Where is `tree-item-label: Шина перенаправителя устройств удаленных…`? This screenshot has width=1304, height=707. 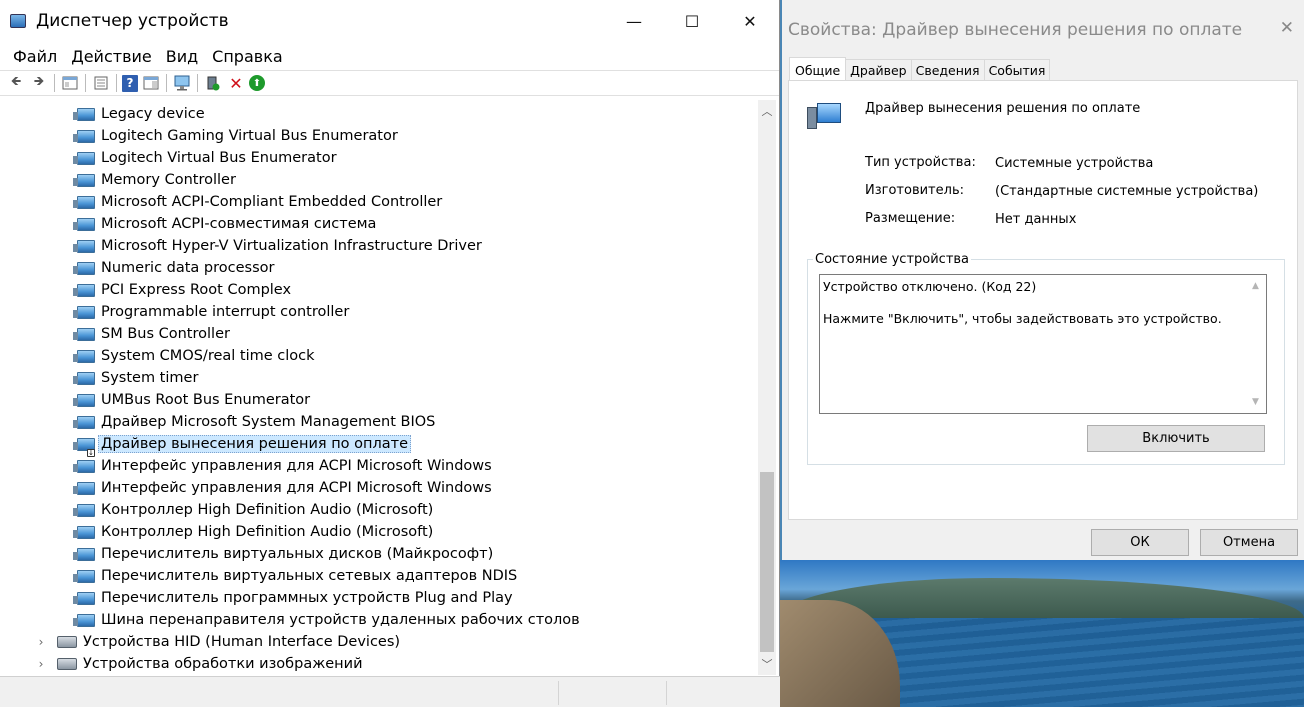 tree-item-label: Шина перенаправителя устройств удаленных… is located at coordinates (340, 620).